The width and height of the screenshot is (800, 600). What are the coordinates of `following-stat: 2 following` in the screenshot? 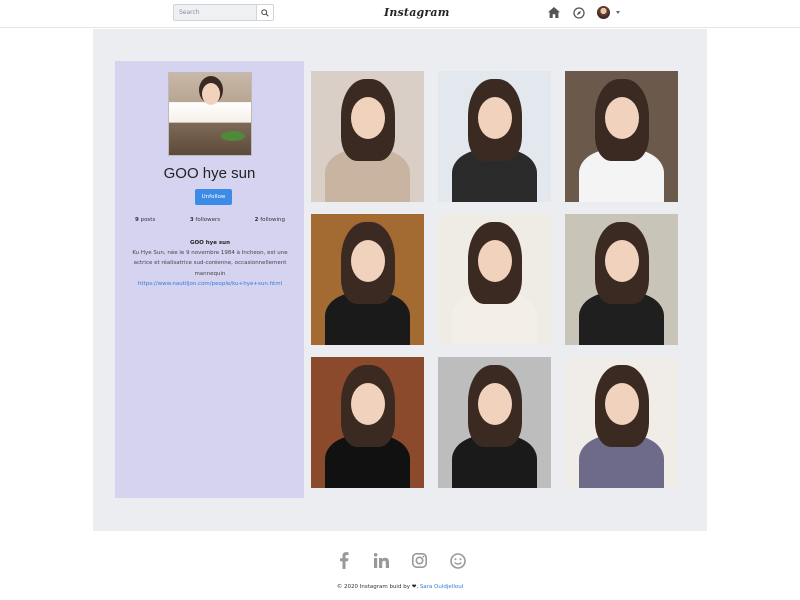 It's located at (270, 220).